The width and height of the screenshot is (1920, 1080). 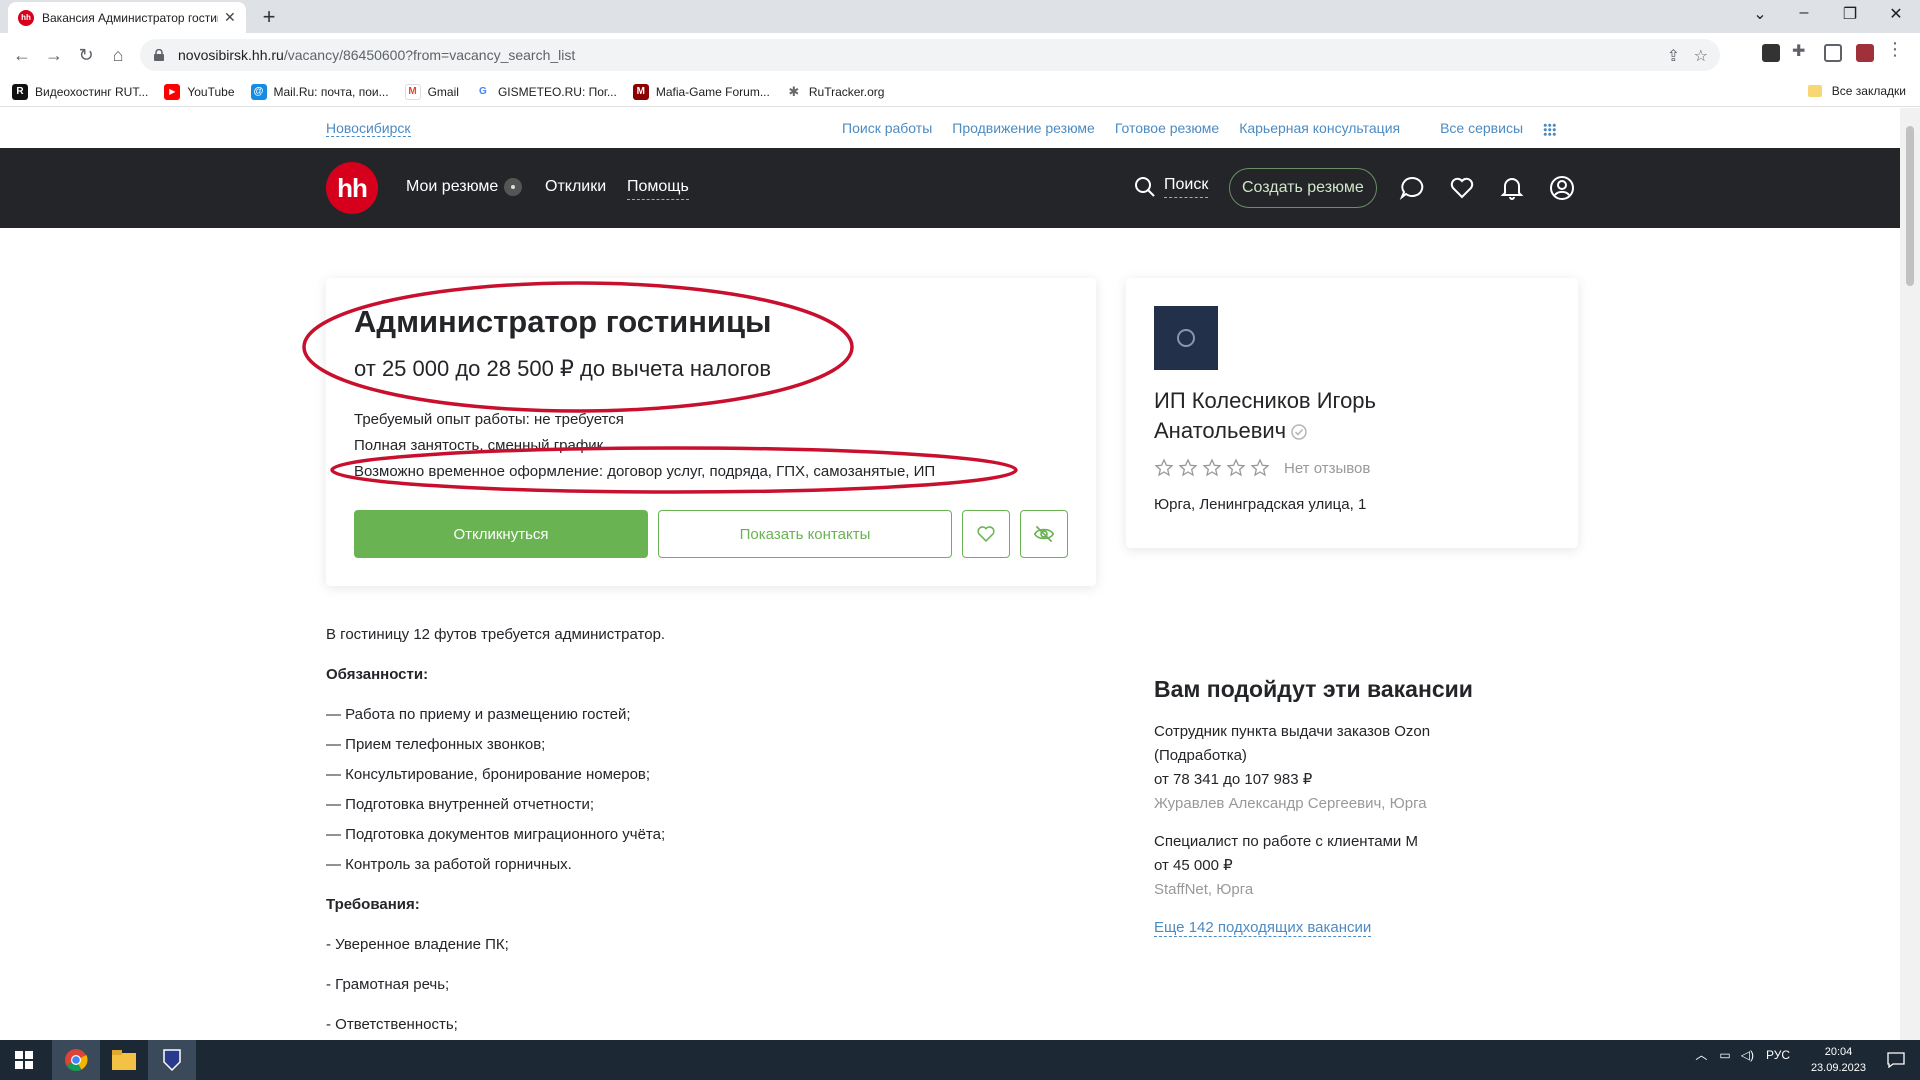 What do you see at coordinates (269, 18) in the screenshot?
I see `new-tab-button: +` at bounding box center [269, 18].